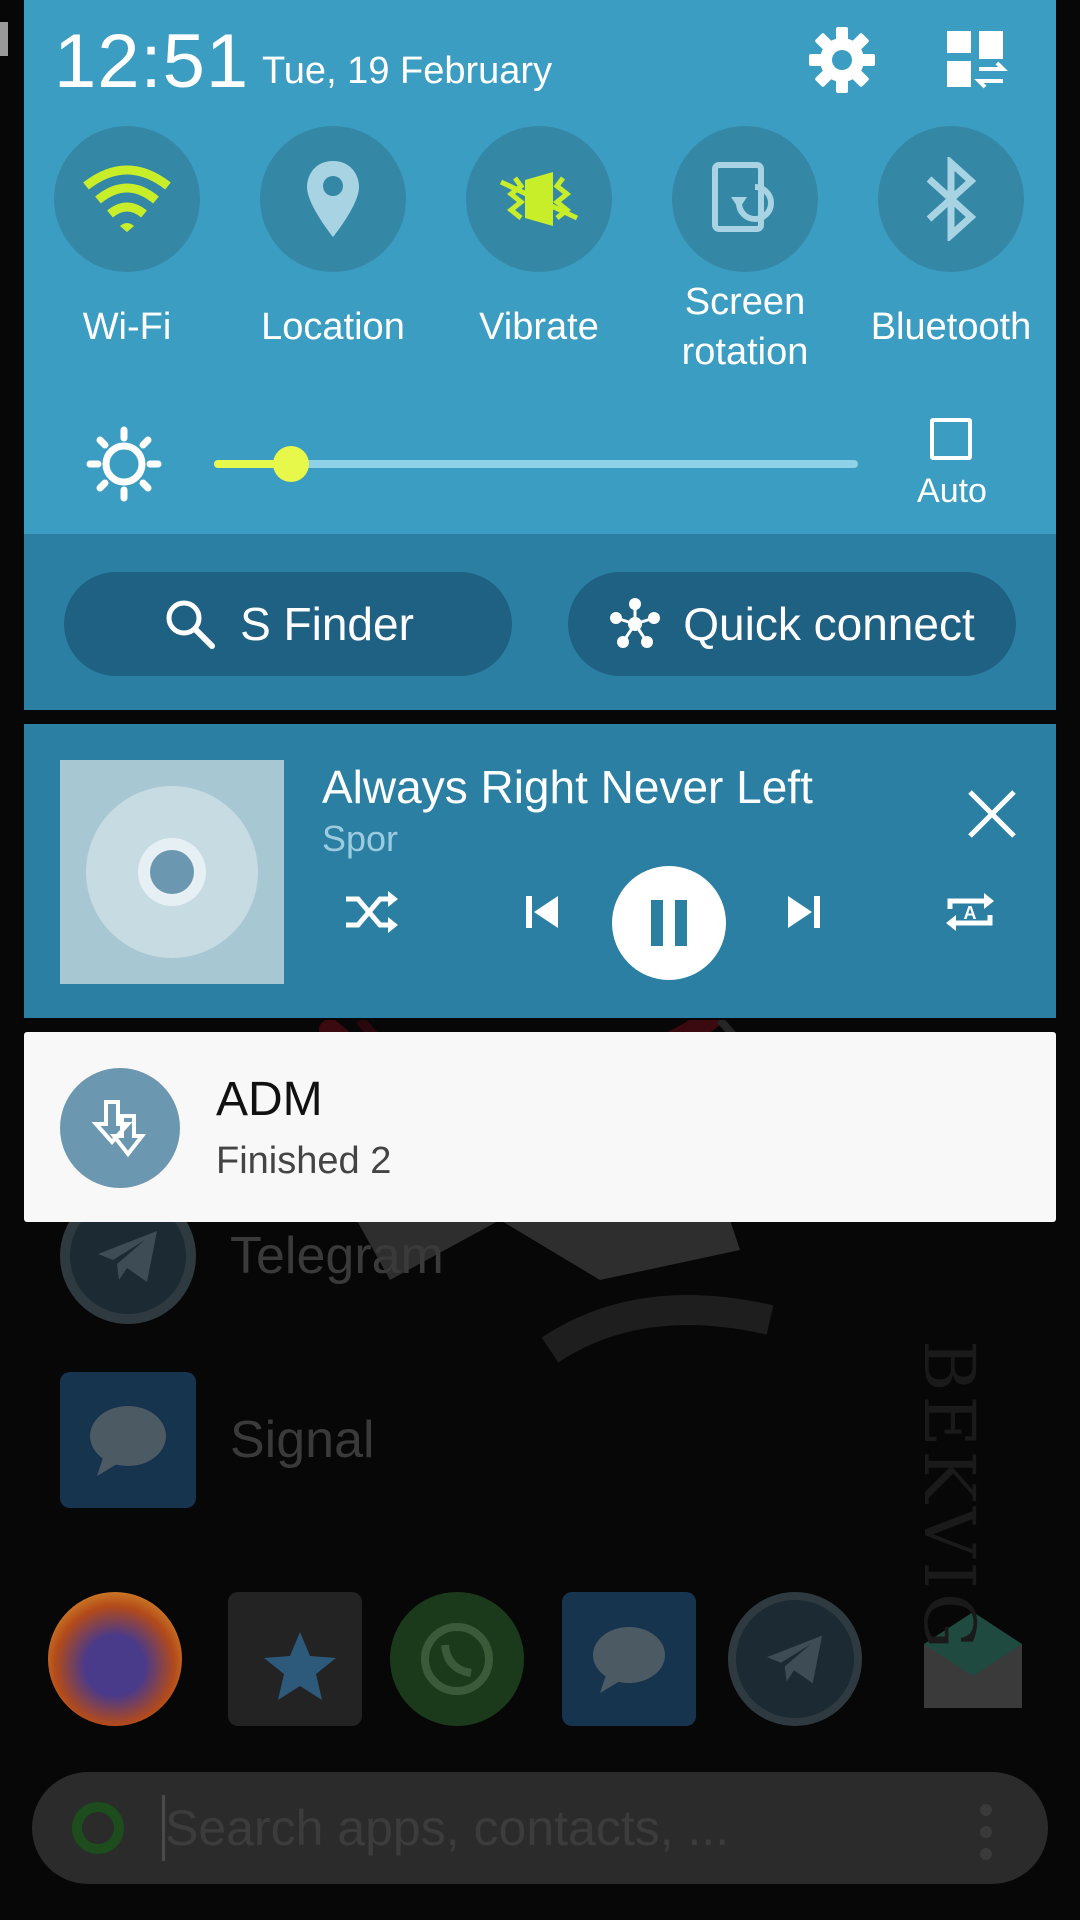  I want to click on bluetooth-icon, so click(951, 199).